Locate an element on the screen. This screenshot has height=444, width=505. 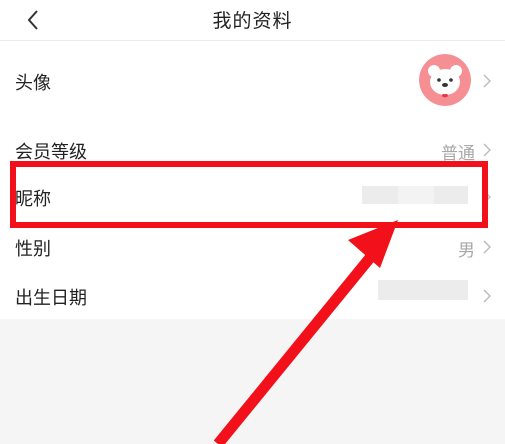
page-title: 我的资料 is located at coordinates (252, 21).